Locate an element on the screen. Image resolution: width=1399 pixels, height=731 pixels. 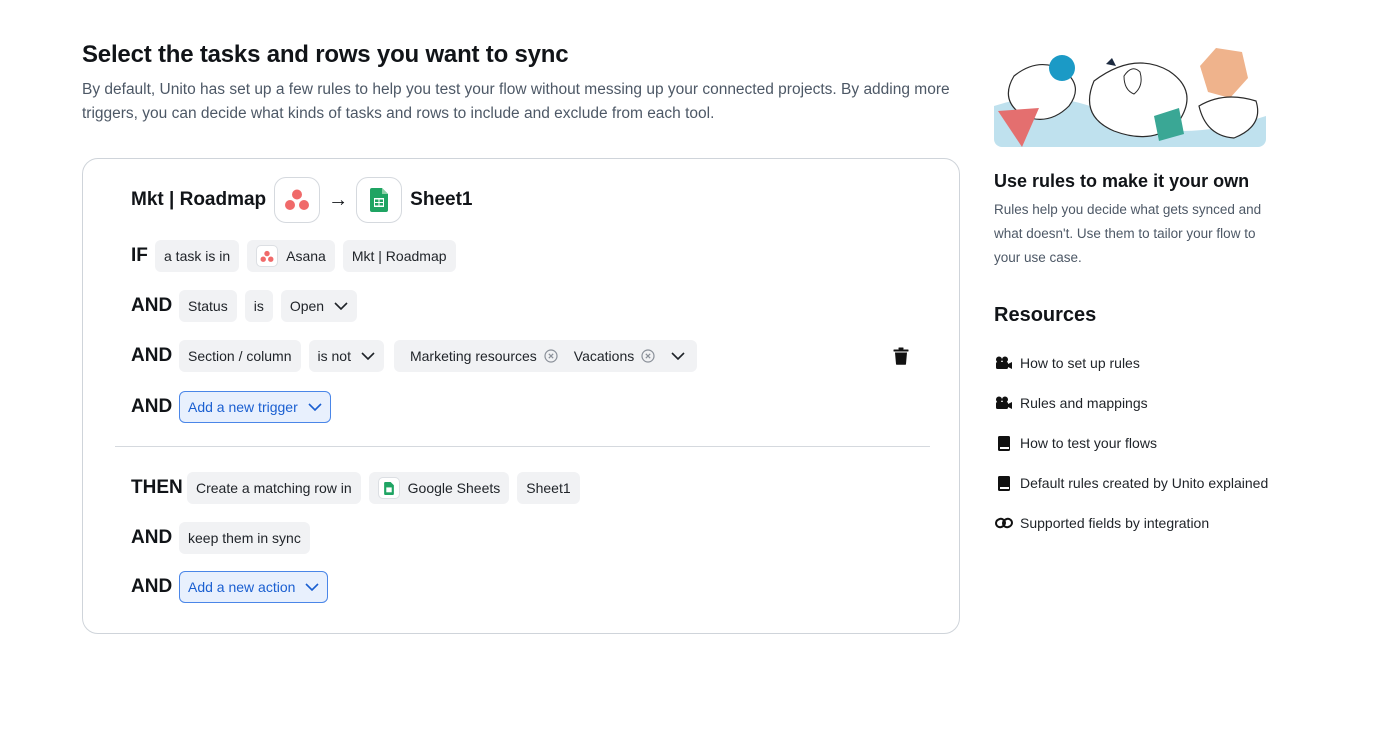
link-icon is located at coordinates (1004, 523).